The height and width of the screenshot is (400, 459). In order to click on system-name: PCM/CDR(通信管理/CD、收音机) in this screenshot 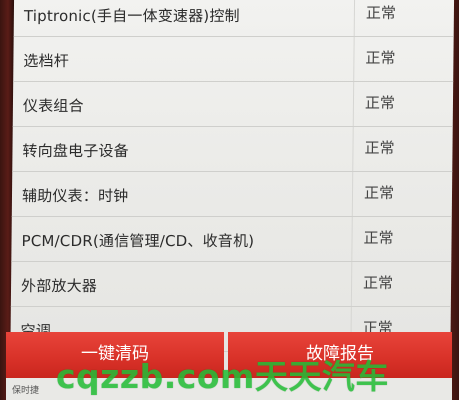, I will do `click(138, 241)`.